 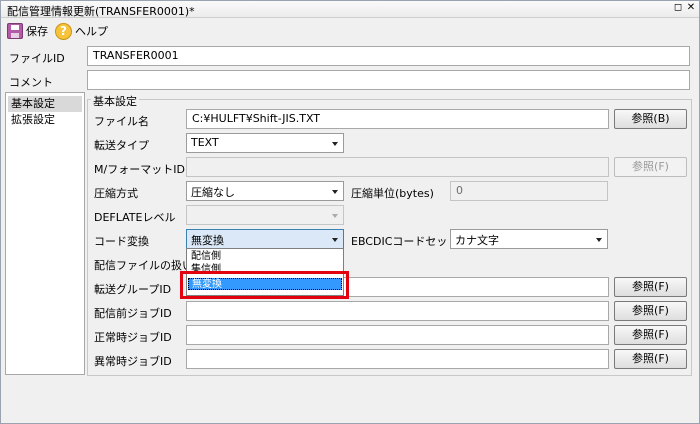 I want to click on window-title: 配信管理情報更新(TRANSFER0001)*, so click(x=101, y=11).